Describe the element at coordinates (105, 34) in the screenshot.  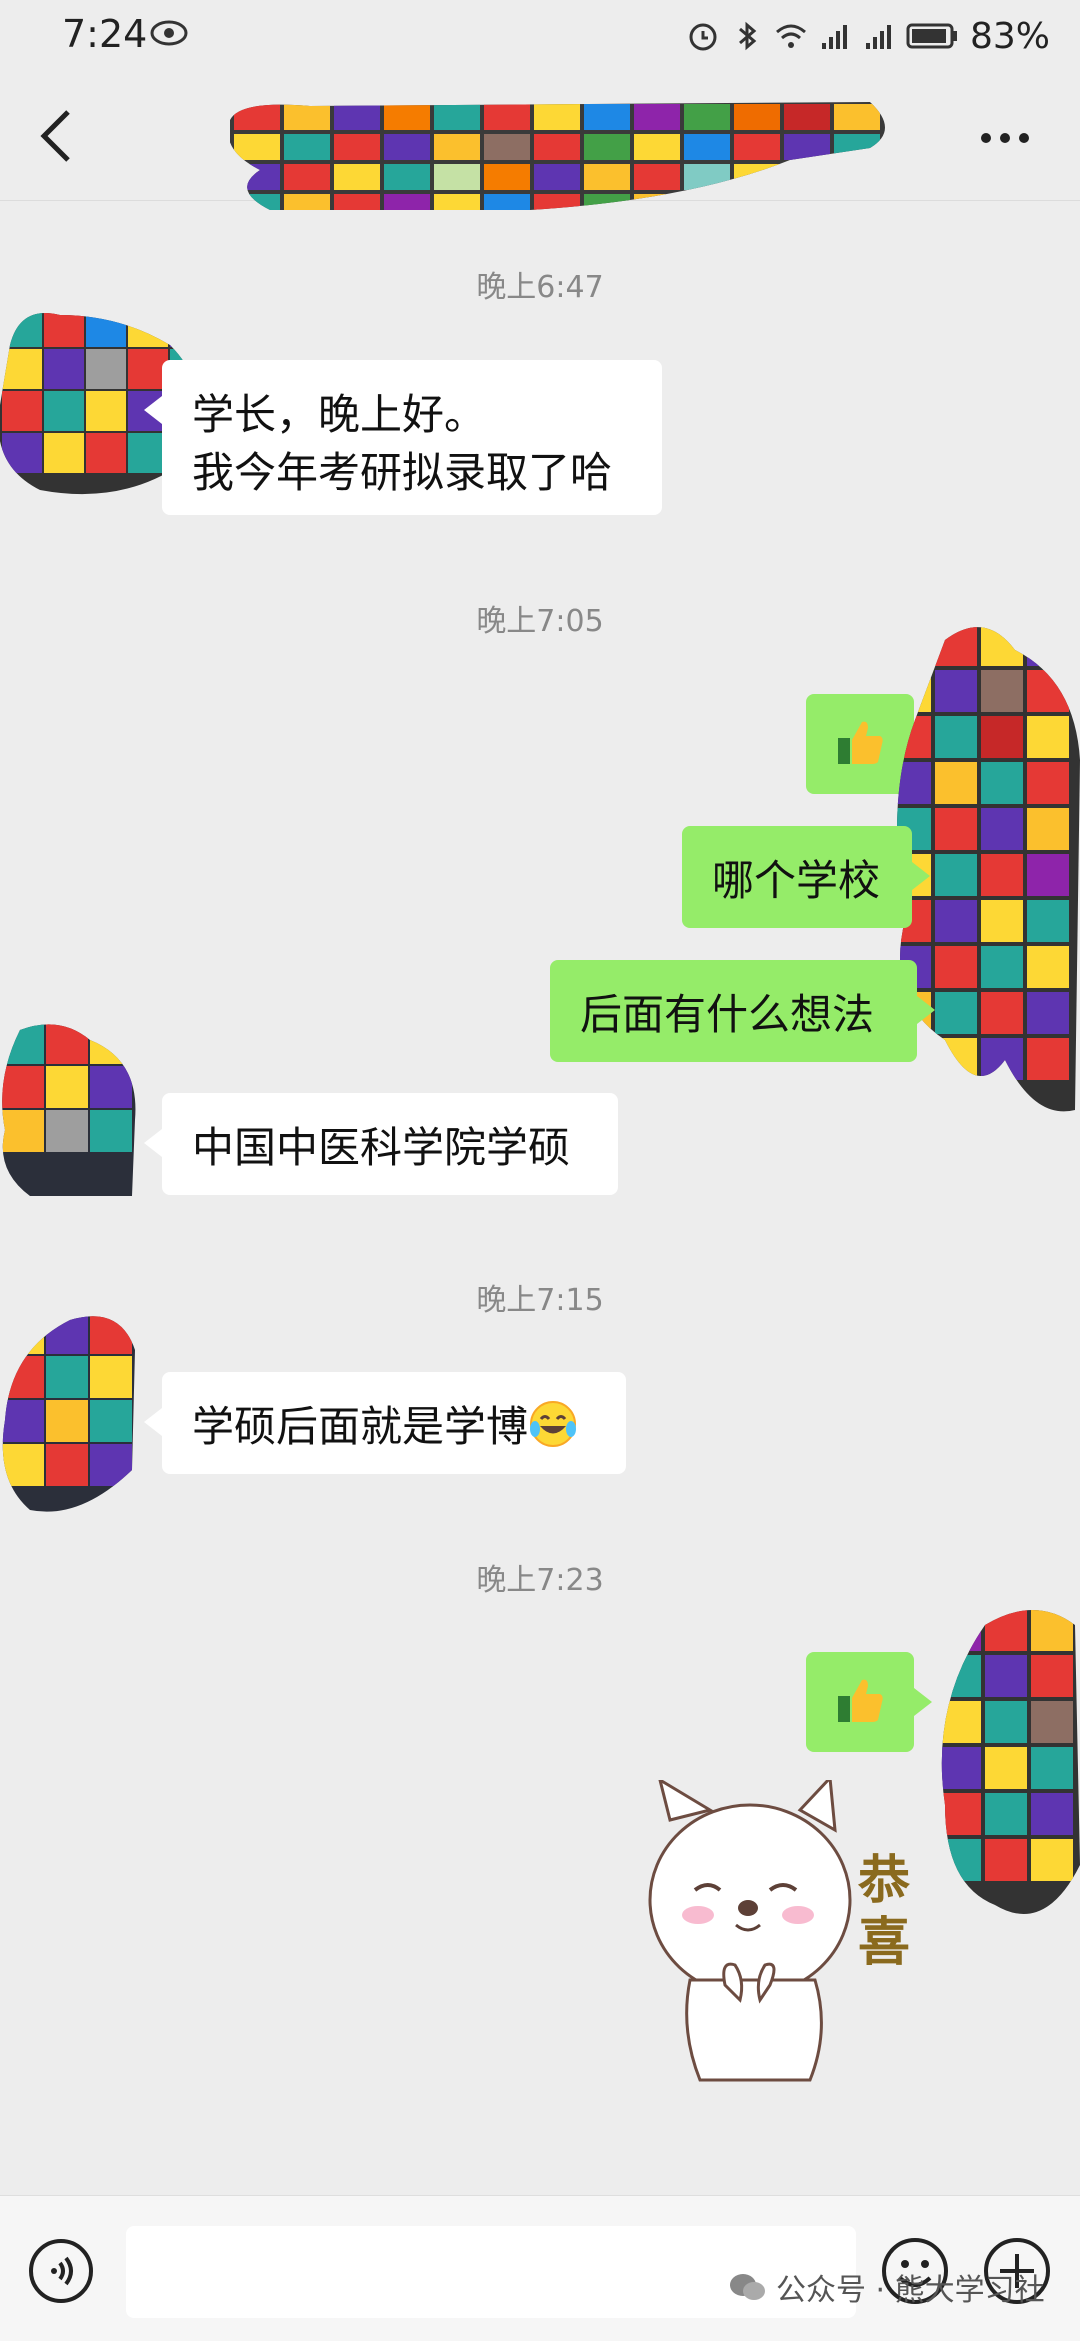
I see `status-time: 7:24` at that location.